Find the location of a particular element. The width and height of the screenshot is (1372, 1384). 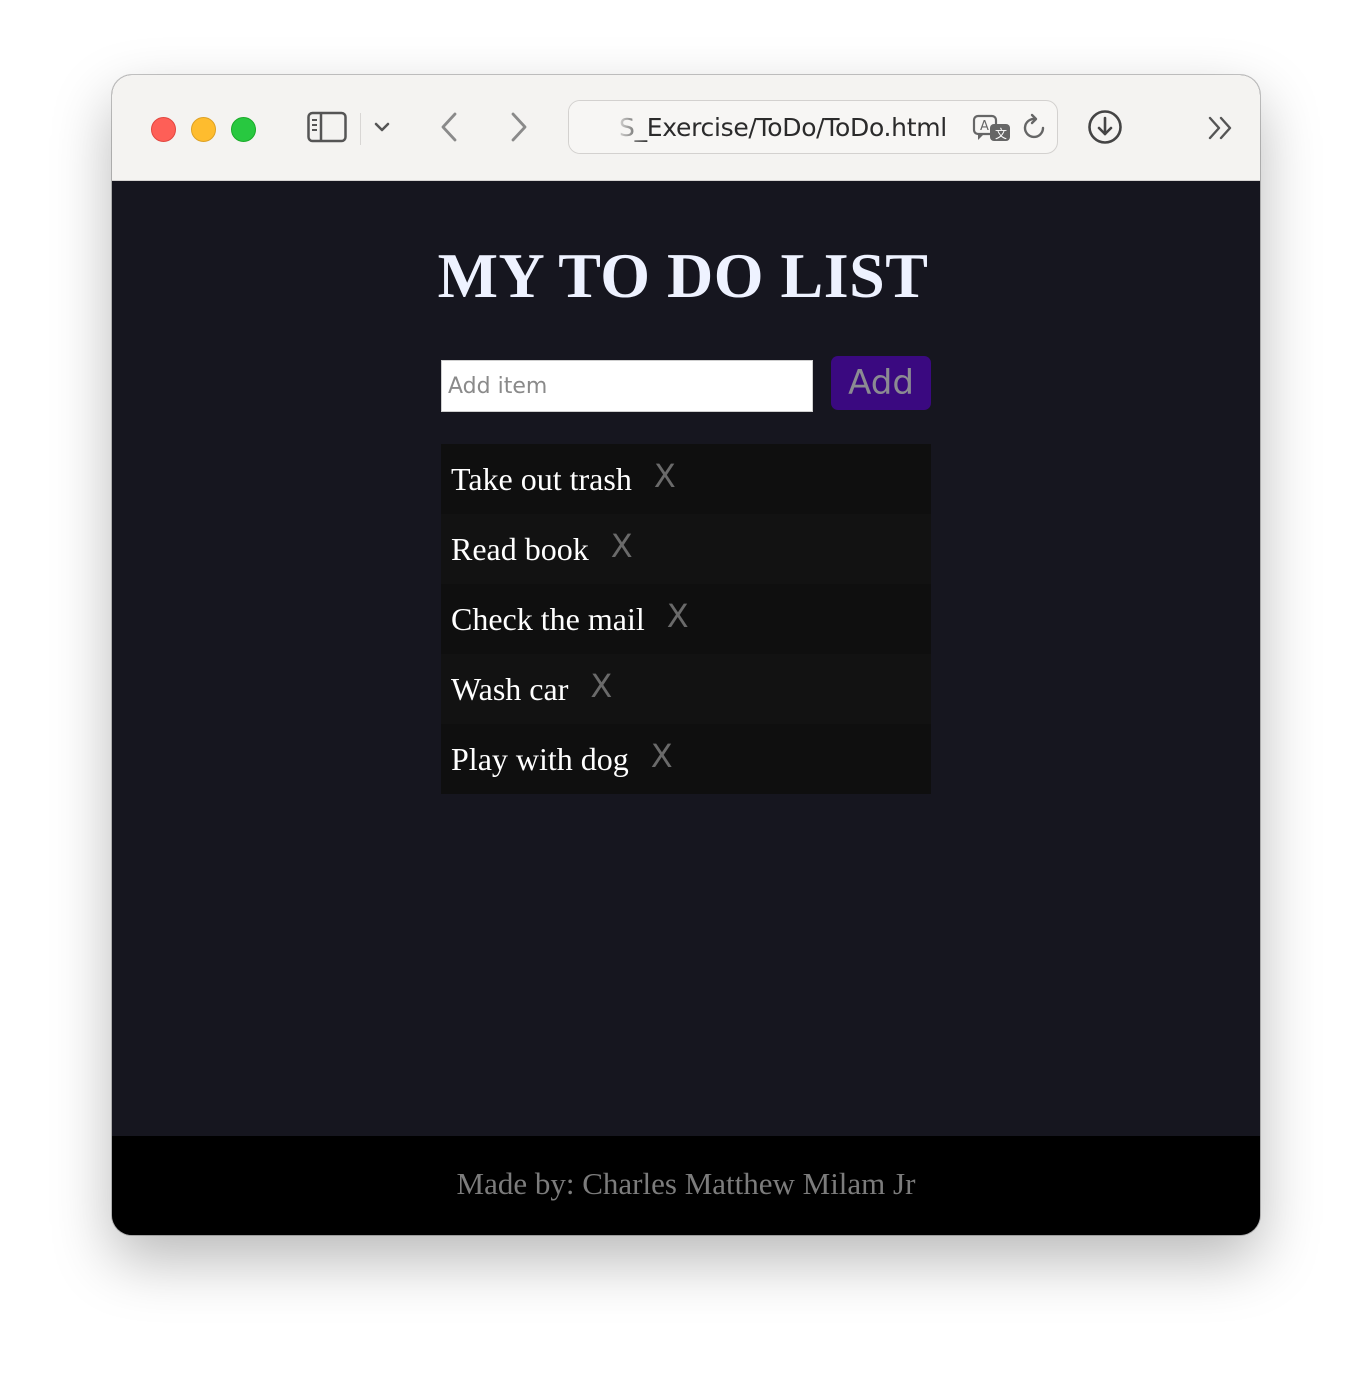

zoom-window-button is located at coordinates (243, 129).